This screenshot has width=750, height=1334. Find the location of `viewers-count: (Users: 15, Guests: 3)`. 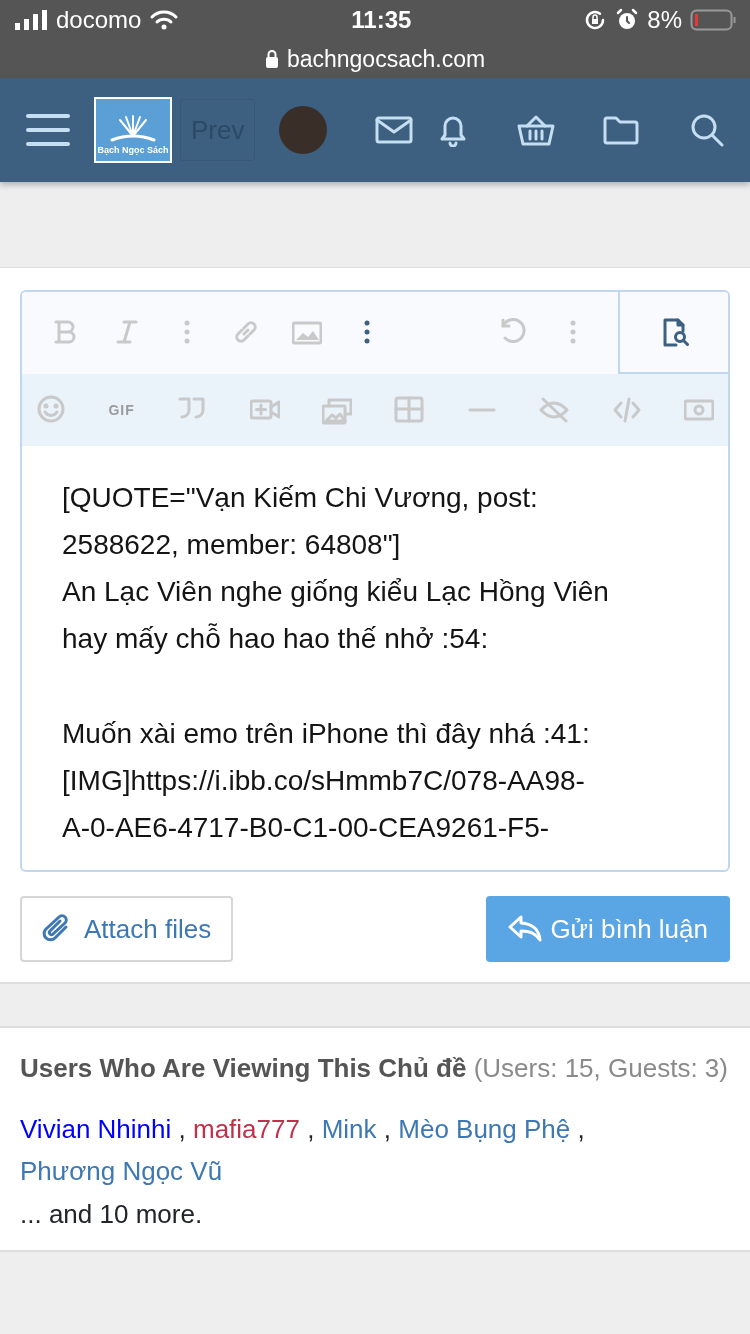

viewers-count: (Users: 15, Guests: 3) is located at coordinates (600, 1068).